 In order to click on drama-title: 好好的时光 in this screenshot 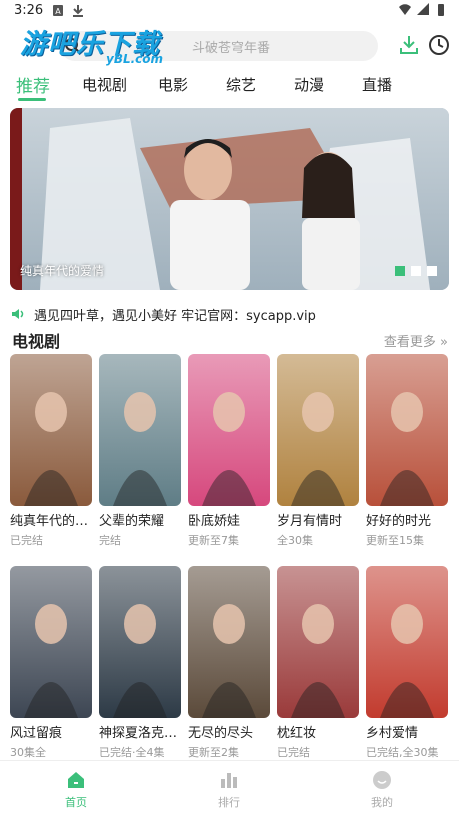, I will do `click(407, 519)`.